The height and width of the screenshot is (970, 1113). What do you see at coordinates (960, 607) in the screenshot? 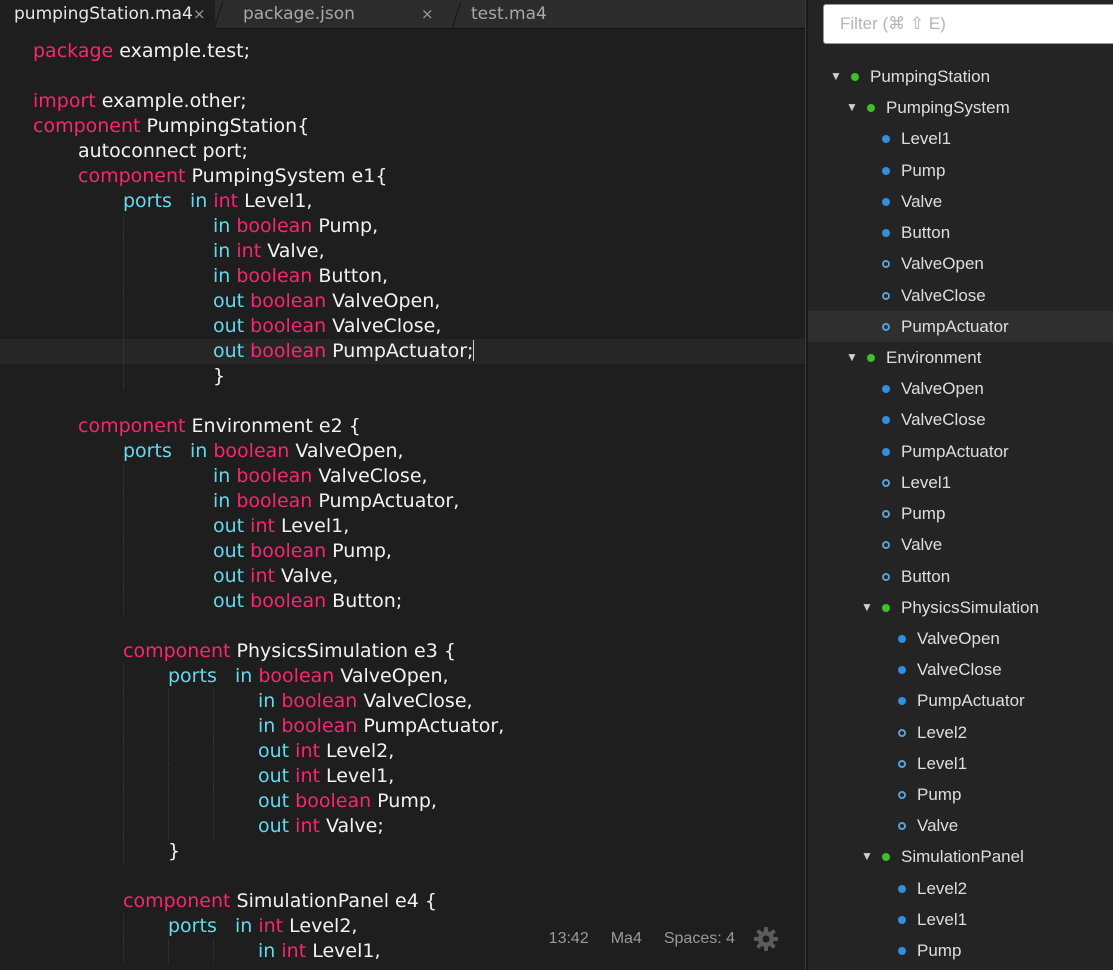
I see `outline-component-node: ▼ PhysicsSimulation` at bounding box center [960, 607].